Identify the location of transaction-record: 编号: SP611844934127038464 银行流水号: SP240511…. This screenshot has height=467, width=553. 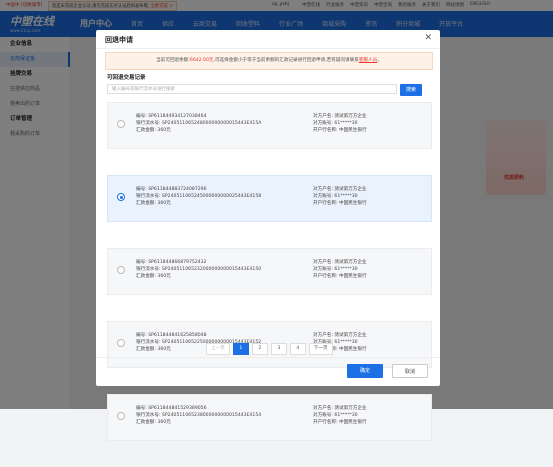
(269, 125).